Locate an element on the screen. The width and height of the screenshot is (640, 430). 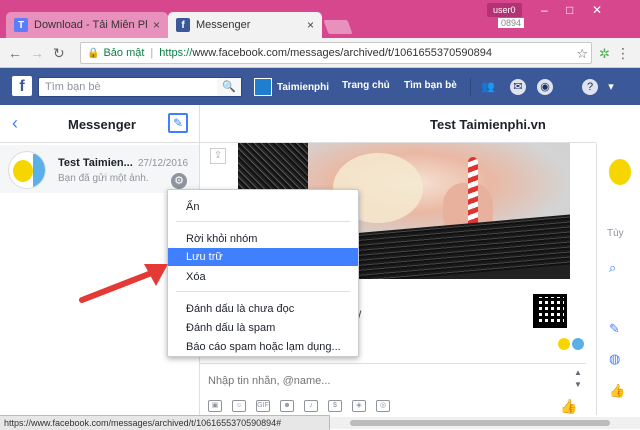
palette-icon: ◍ is located at coordinates (614, 359).